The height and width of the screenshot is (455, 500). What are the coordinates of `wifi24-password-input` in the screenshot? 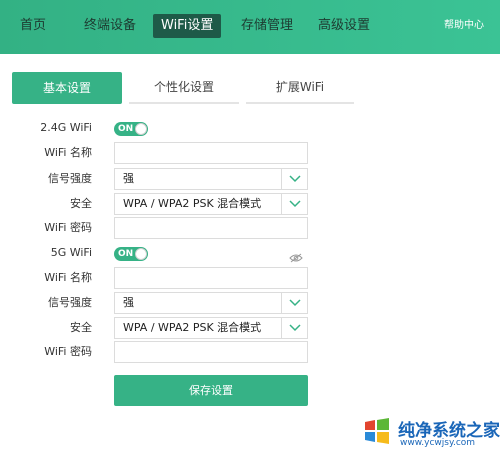 It's located at (211, 228).